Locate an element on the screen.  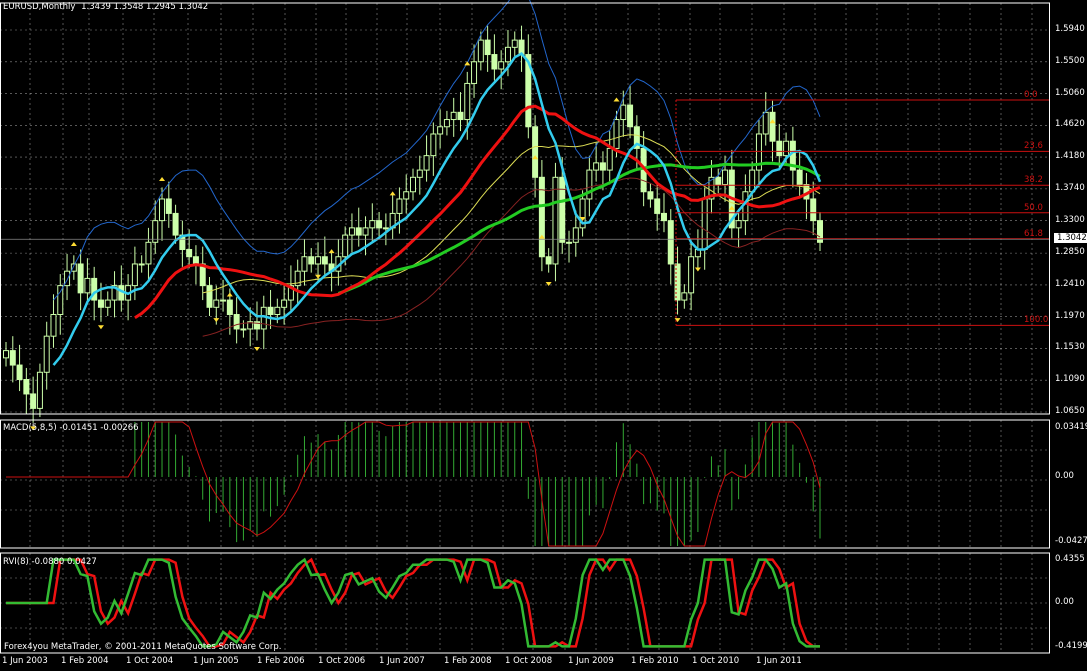
price-tick-label: 1.3300 is located at coordinates (1070, 219).